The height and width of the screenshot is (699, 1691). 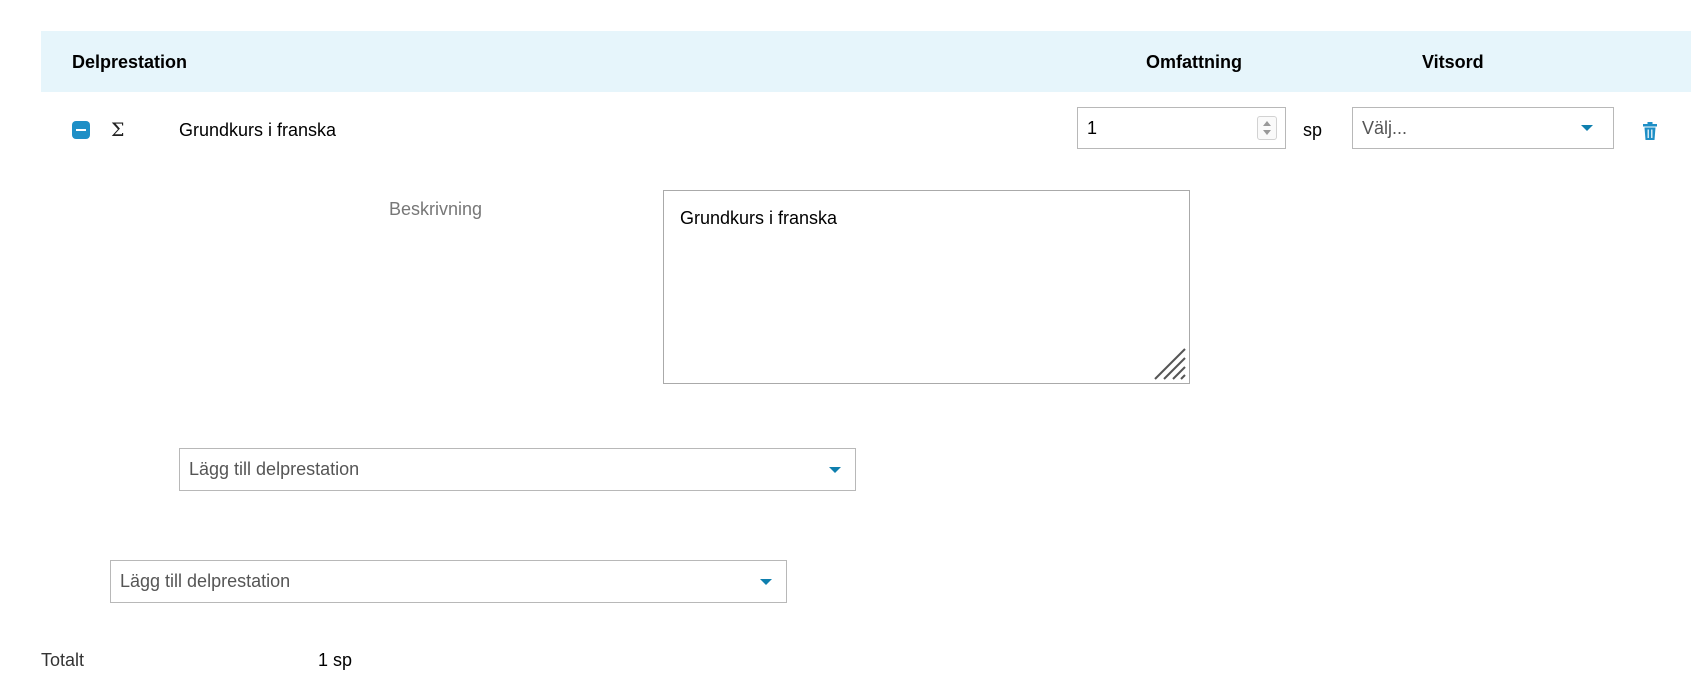 What do you see at coordinates (1194, 62) in the screenshot?
I see `header-omfattning: Omfattning` at bounding box center [1194, 62].